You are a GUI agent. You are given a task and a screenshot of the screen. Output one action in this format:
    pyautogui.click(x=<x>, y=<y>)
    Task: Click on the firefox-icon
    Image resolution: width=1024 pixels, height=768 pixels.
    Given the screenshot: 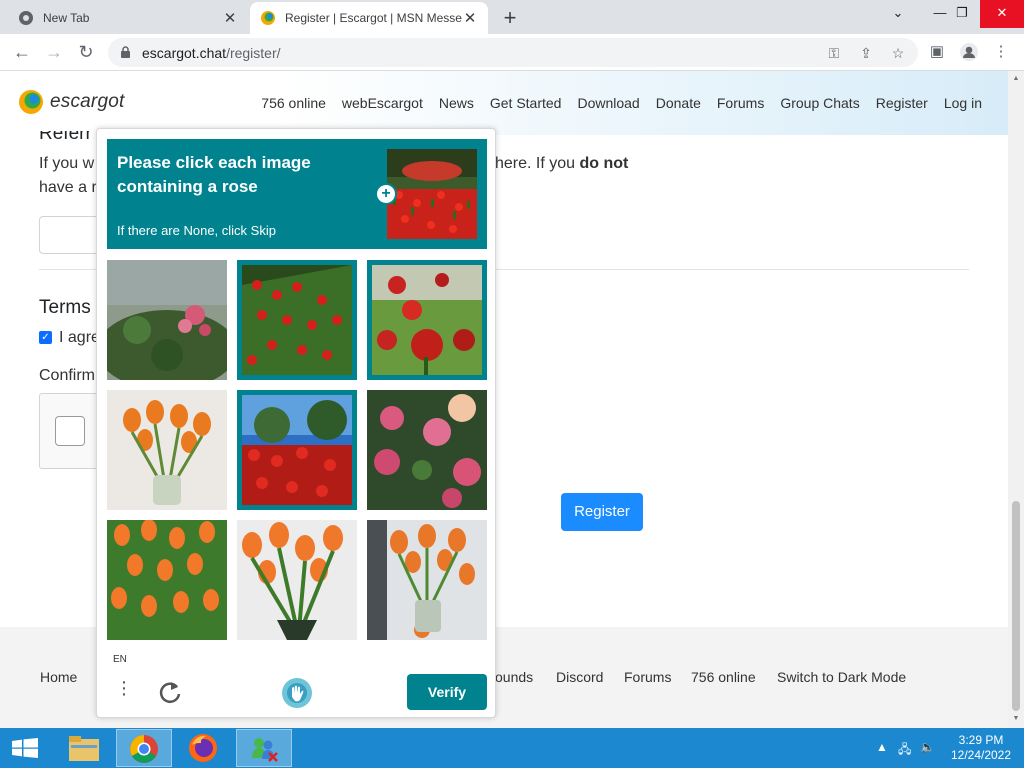 What is the action you would take?
    pyautogui.click(x=203, y=748)
    